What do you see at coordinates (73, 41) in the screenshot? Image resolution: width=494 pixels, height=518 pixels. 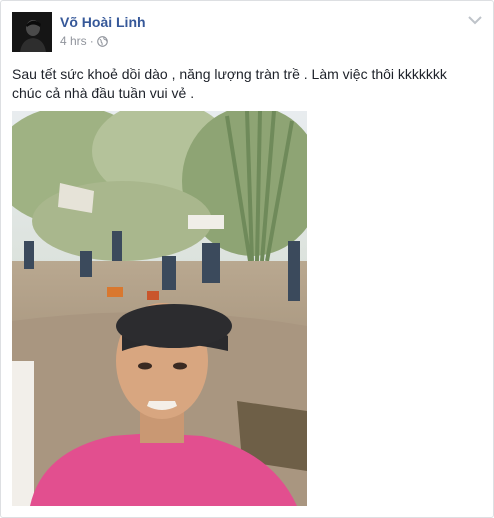 I see `timestamp: 4 hrs` at bounding box center [73, 41].